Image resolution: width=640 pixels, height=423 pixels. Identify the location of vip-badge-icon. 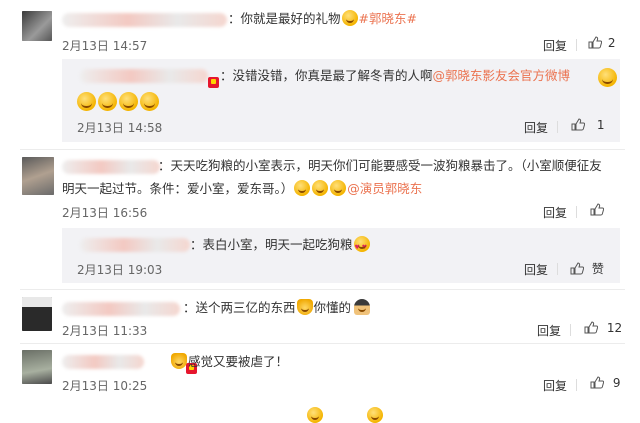
(213, 82).